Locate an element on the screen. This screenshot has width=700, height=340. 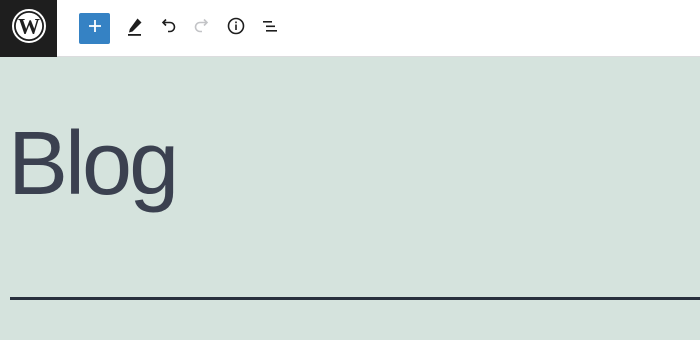
add-block-button is located at coordinates (94, 28).